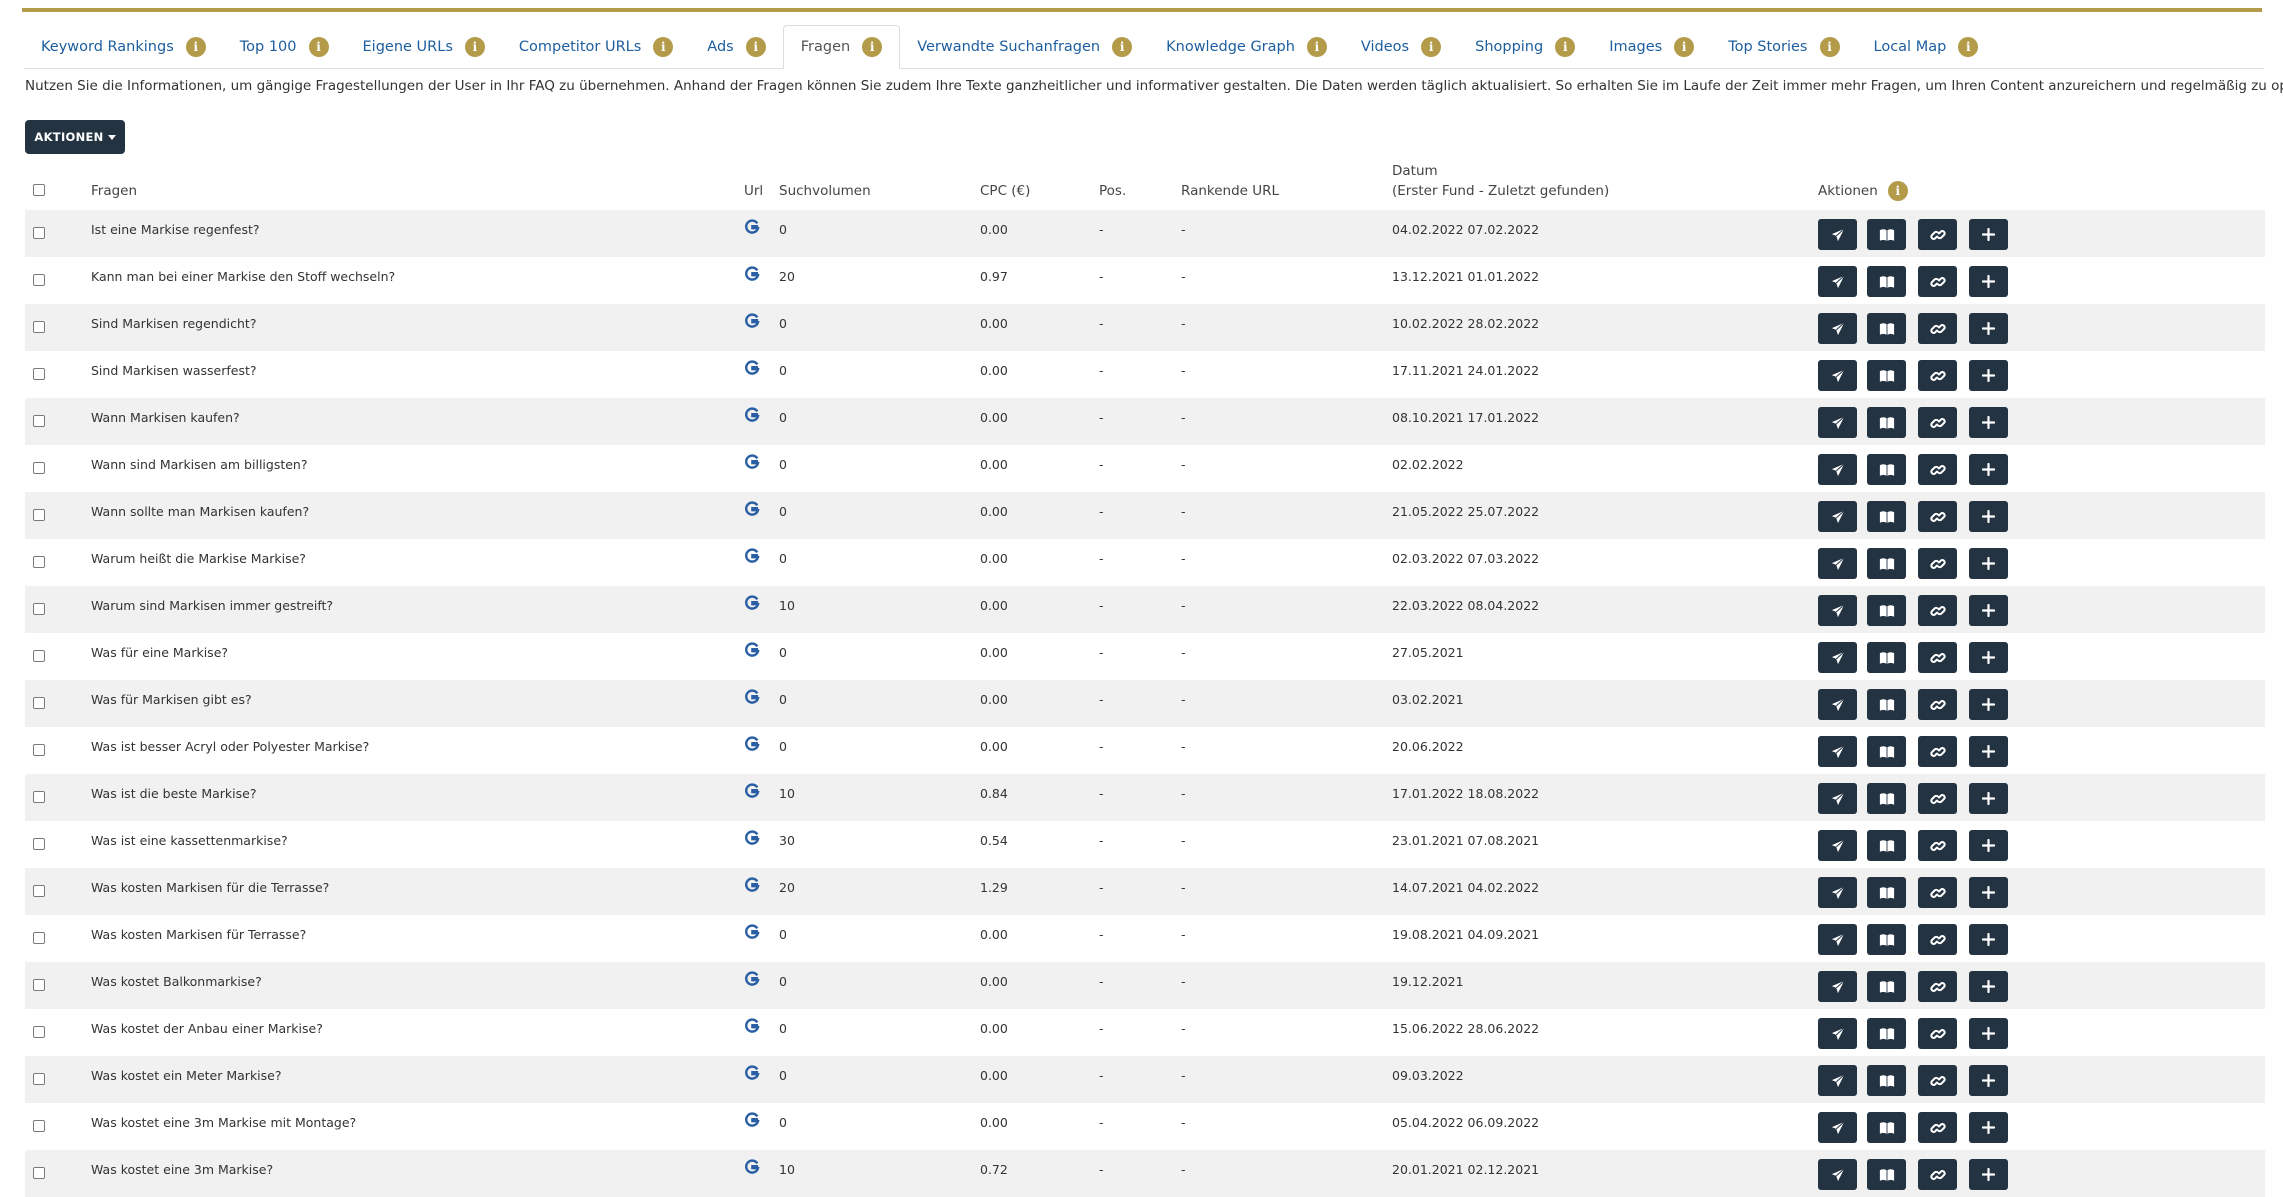 This screenshot has width=2283, height=1197. What do you see at coordinates (1246, 46) in the screenshot?
I see `tab-knowledge-graph: Knowledge Graph i` at bounding box center [1246, 46].